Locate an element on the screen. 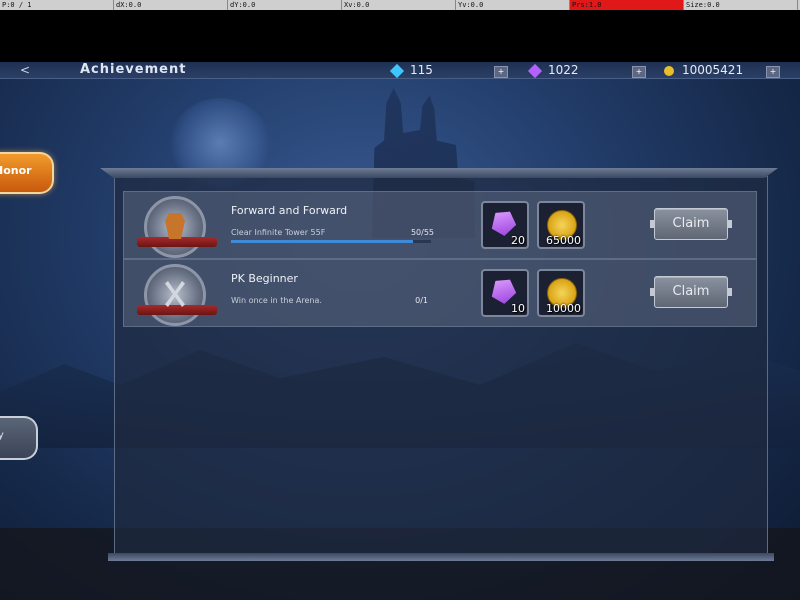 The image size is (800, 600). tower-badge-icon is located at coordinates (177, 227).